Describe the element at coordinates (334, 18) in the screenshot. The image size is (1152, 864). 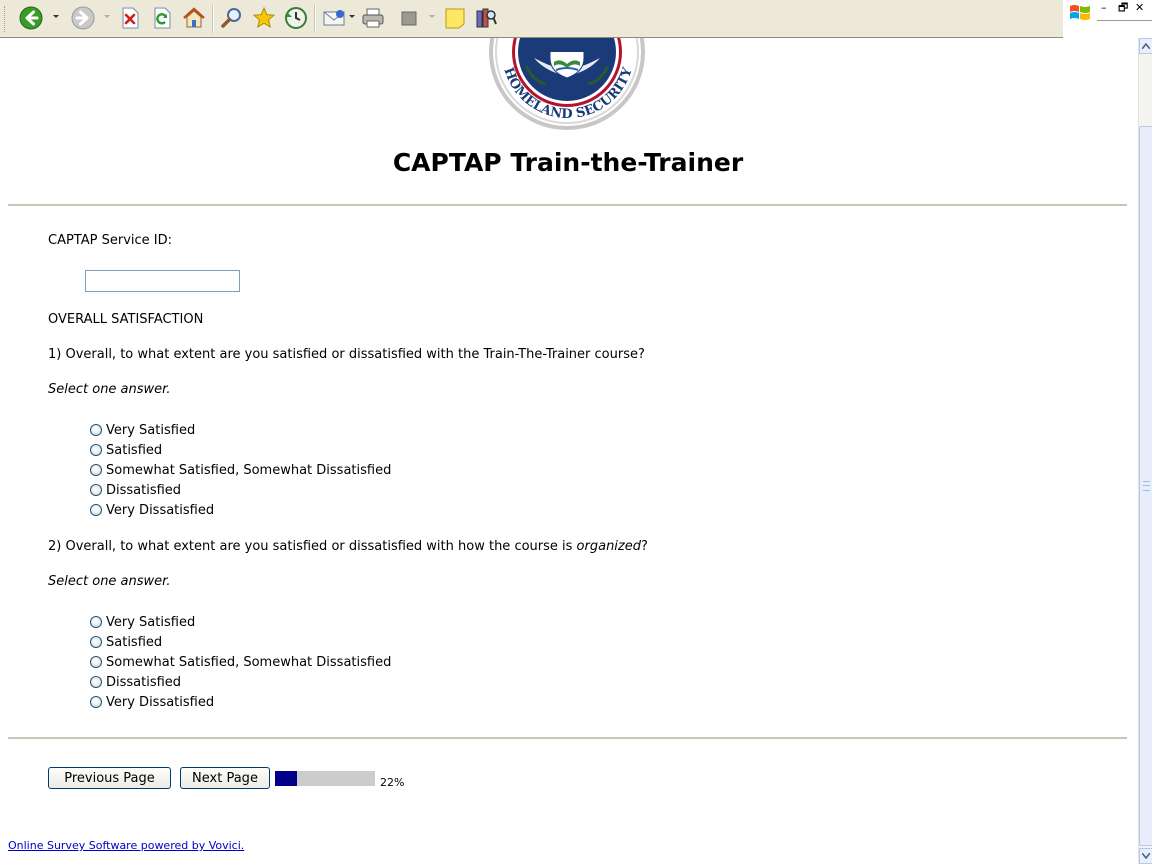
I see `mail-icon` at that location.